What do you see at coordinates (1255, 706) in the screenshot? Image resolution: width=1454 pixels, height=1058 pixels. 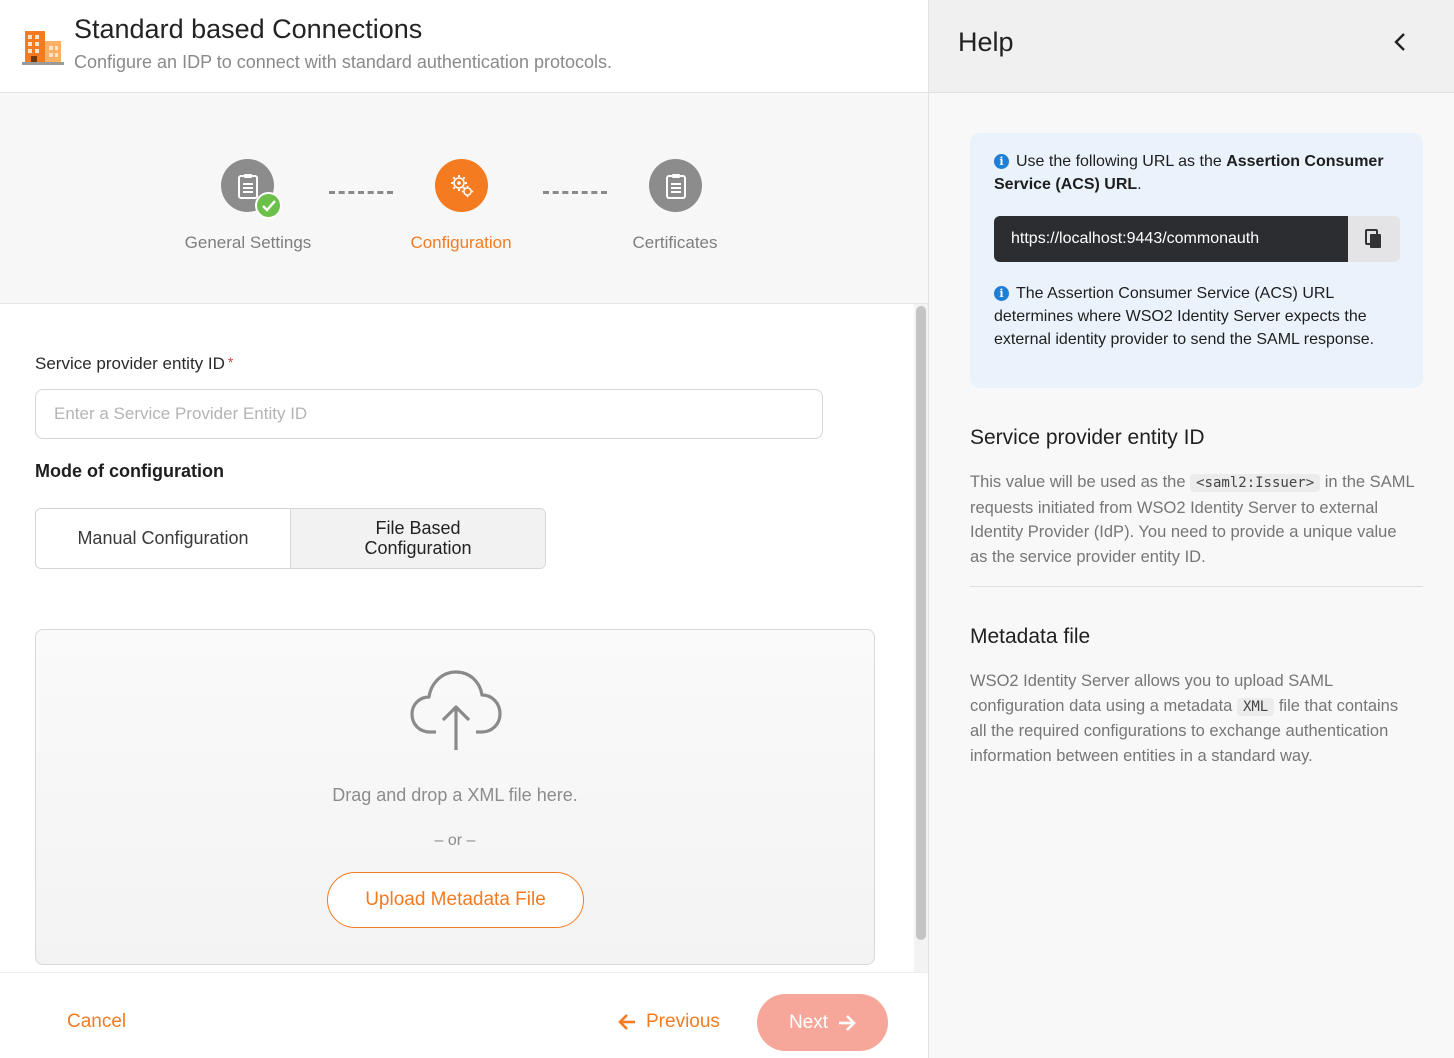 I see `xml-code: XML` at bounding box center [1255, 706].